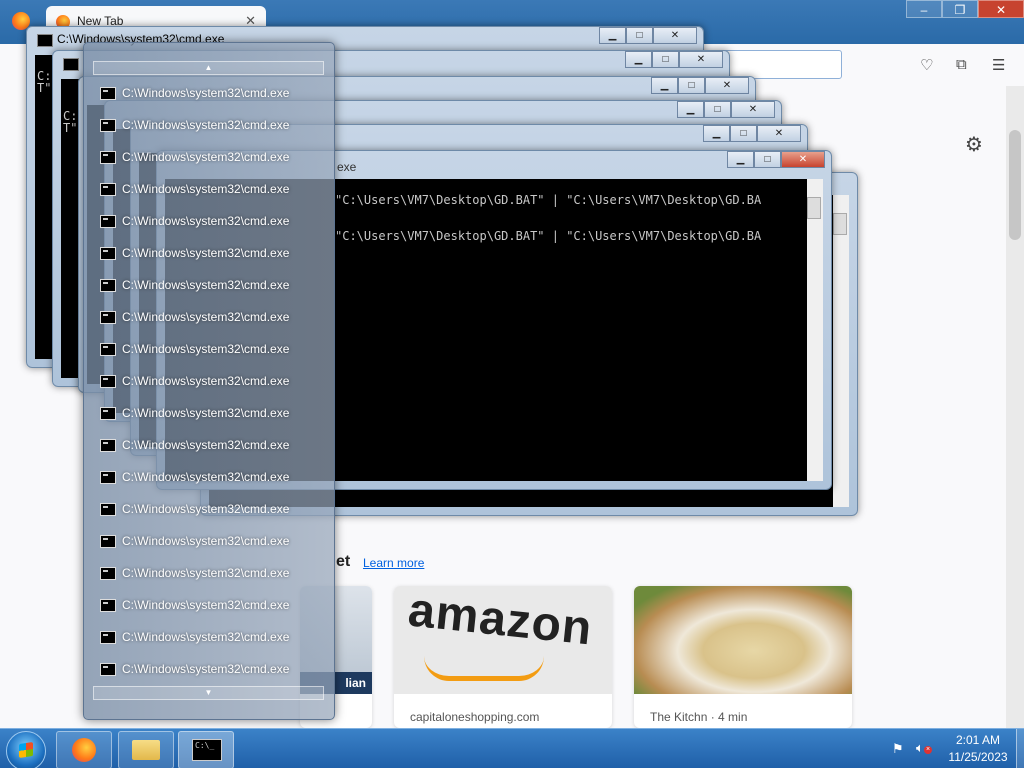 The width and height of the screenshot is (1024, 768). What do you see at coordinates (898, 749) in the screenshot?
I see `action-center-flag-icon: ⚑` at bounding box center [898, 749].